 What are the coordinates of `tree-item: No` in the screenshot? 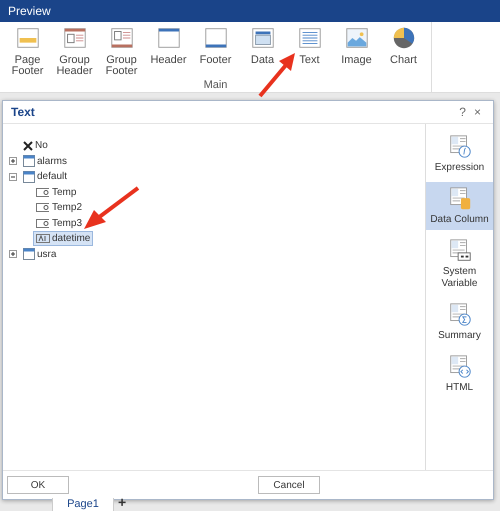 It's located at (35, 146).